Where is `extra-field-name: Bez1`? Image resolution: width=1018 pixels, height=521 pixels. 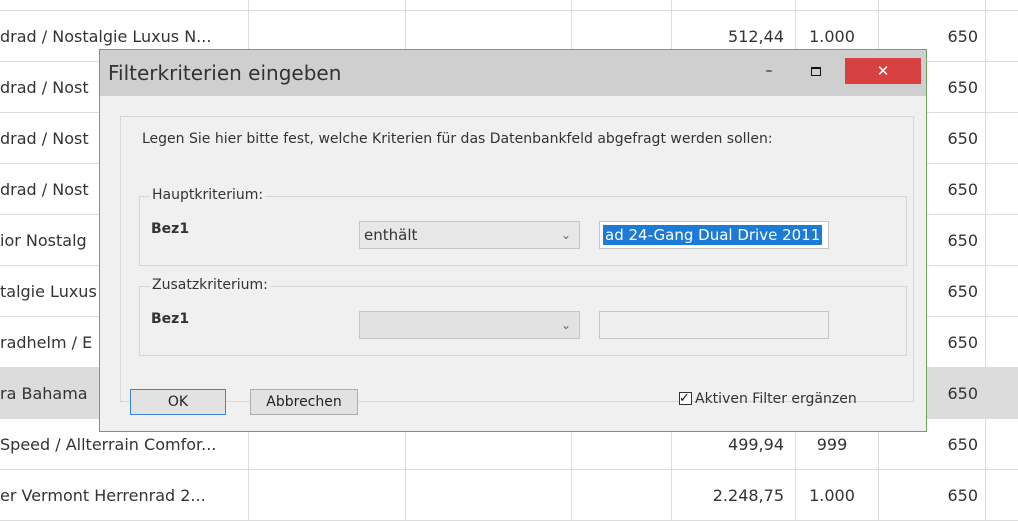
extra-field-name: Bez1 is located at coordinates (170, 319).